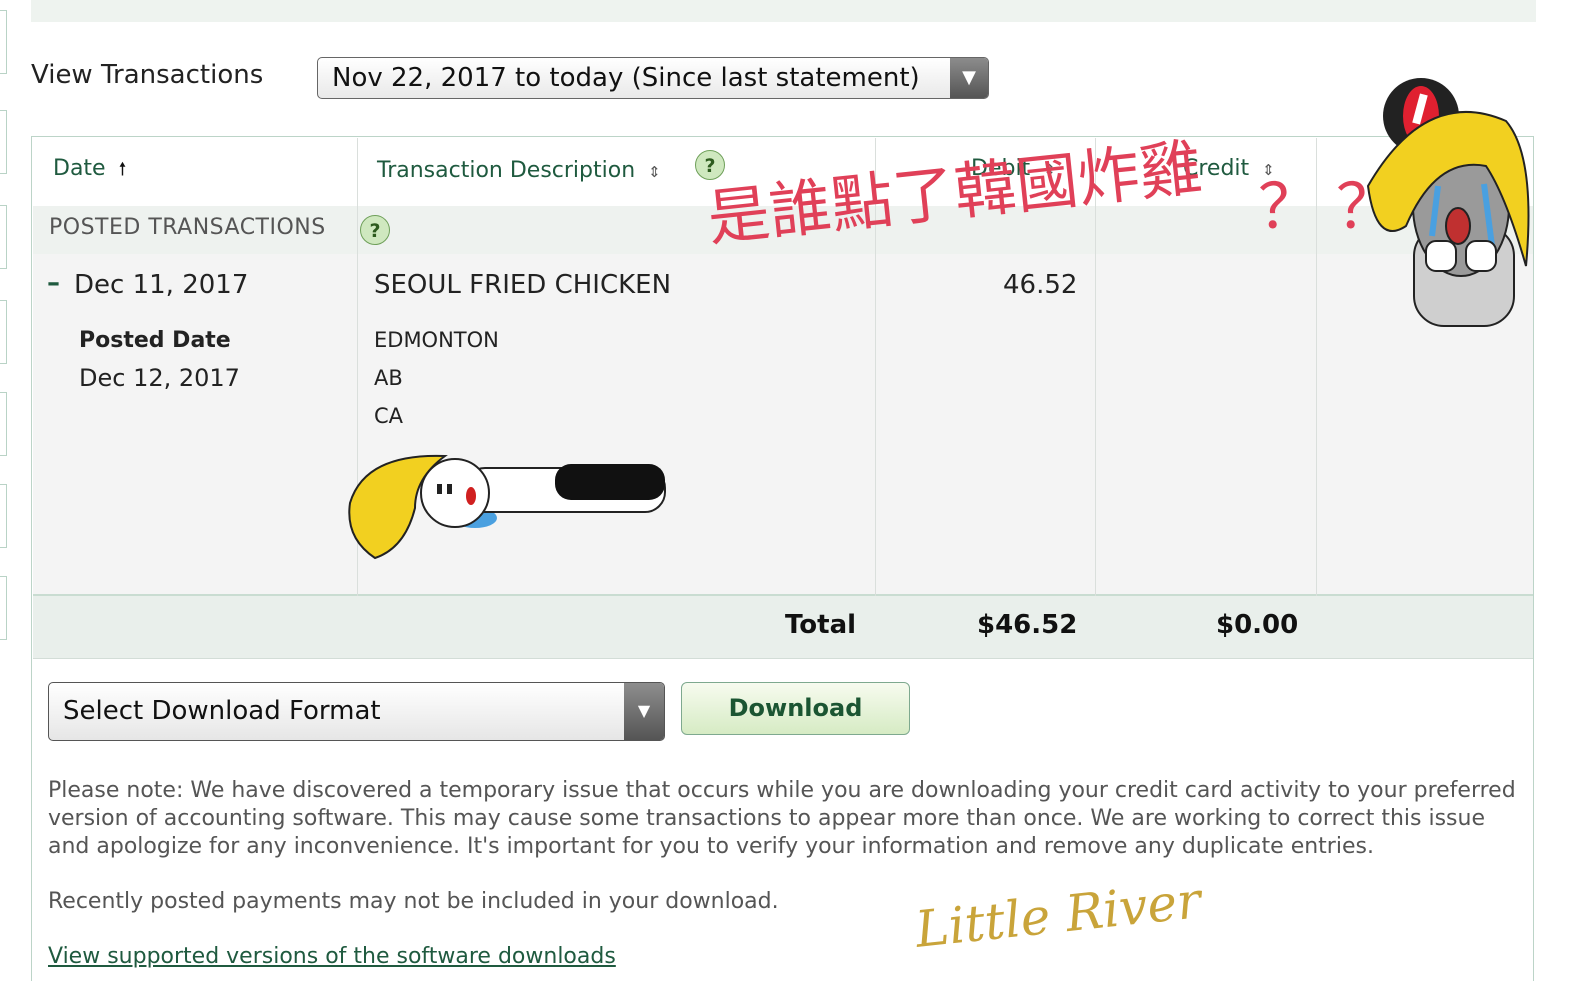 Image resolution: width=1576 pixels, height=981 pixels. What do you see at coordinates (1040, 285) in the screenshot?
I see `debit-amount: 46.52` at bounding box center [1040, 285].